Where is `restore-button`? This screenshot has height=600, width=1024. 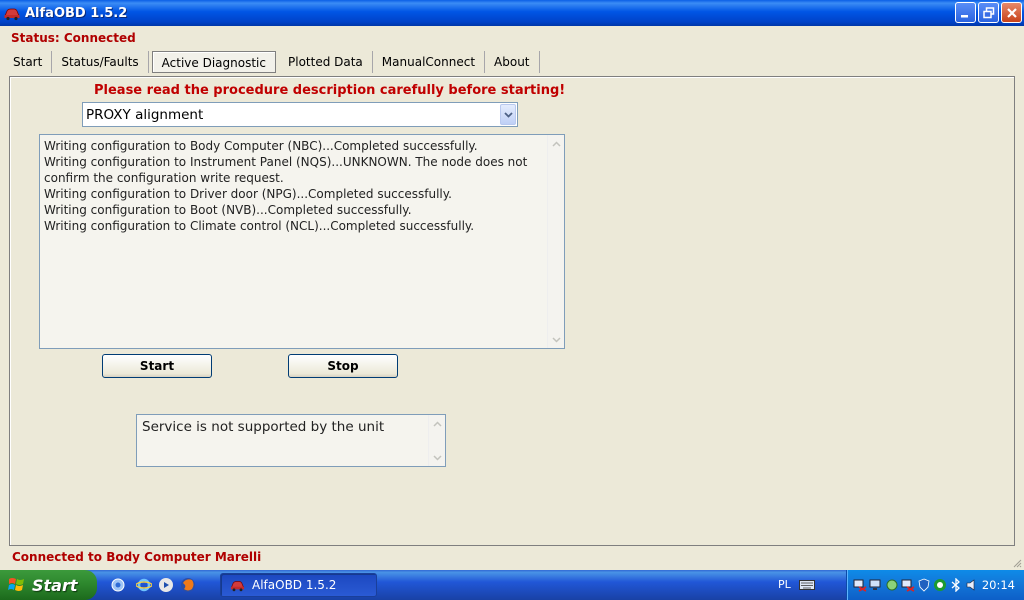 restore-button is located at coordinates (988, 12).